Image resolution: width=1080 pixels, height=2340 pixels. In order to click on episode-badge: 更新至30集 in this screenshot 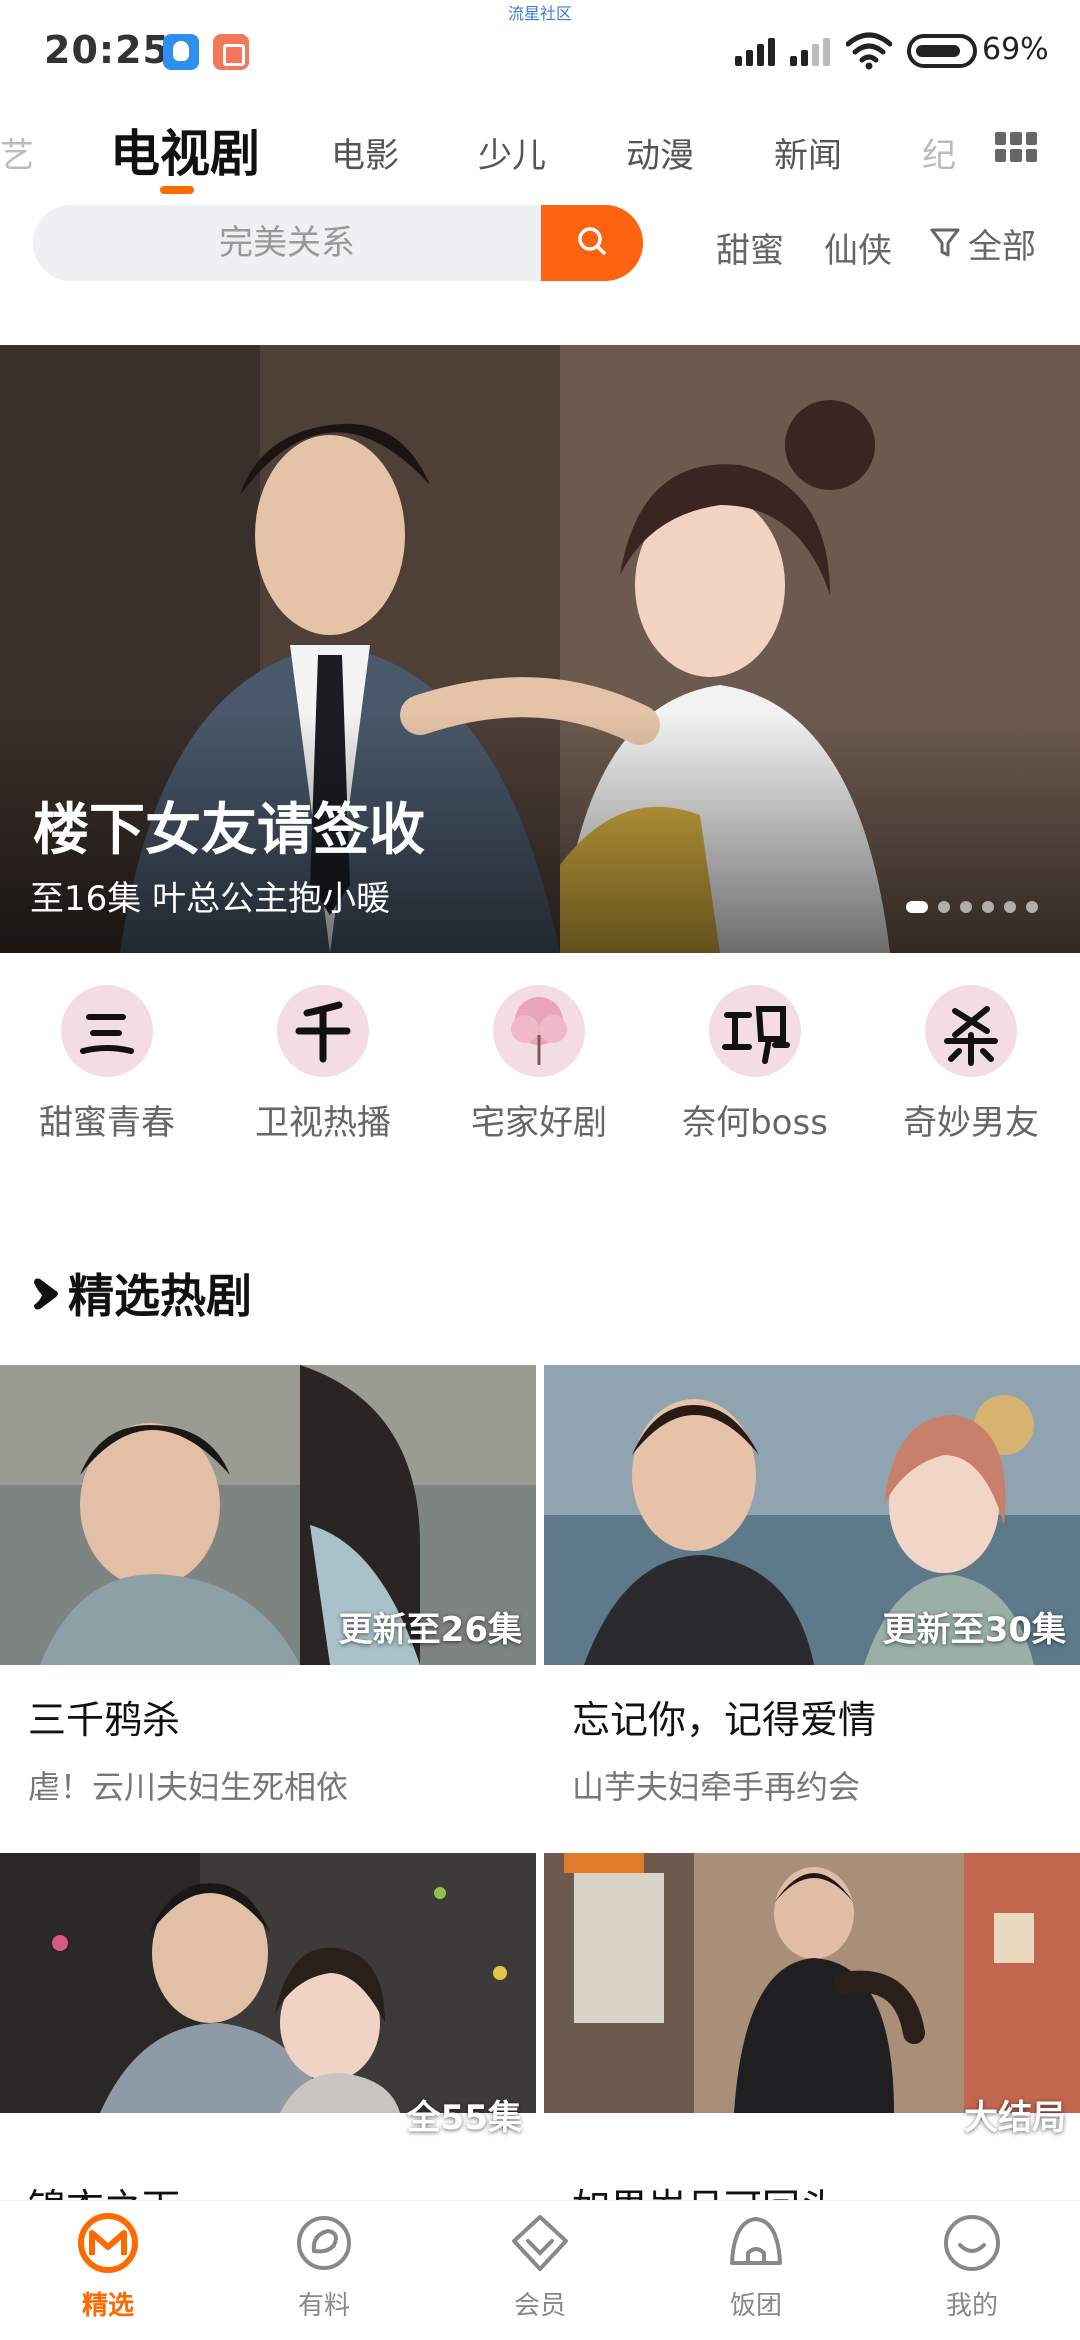, I will do `click(974, 1630)`.